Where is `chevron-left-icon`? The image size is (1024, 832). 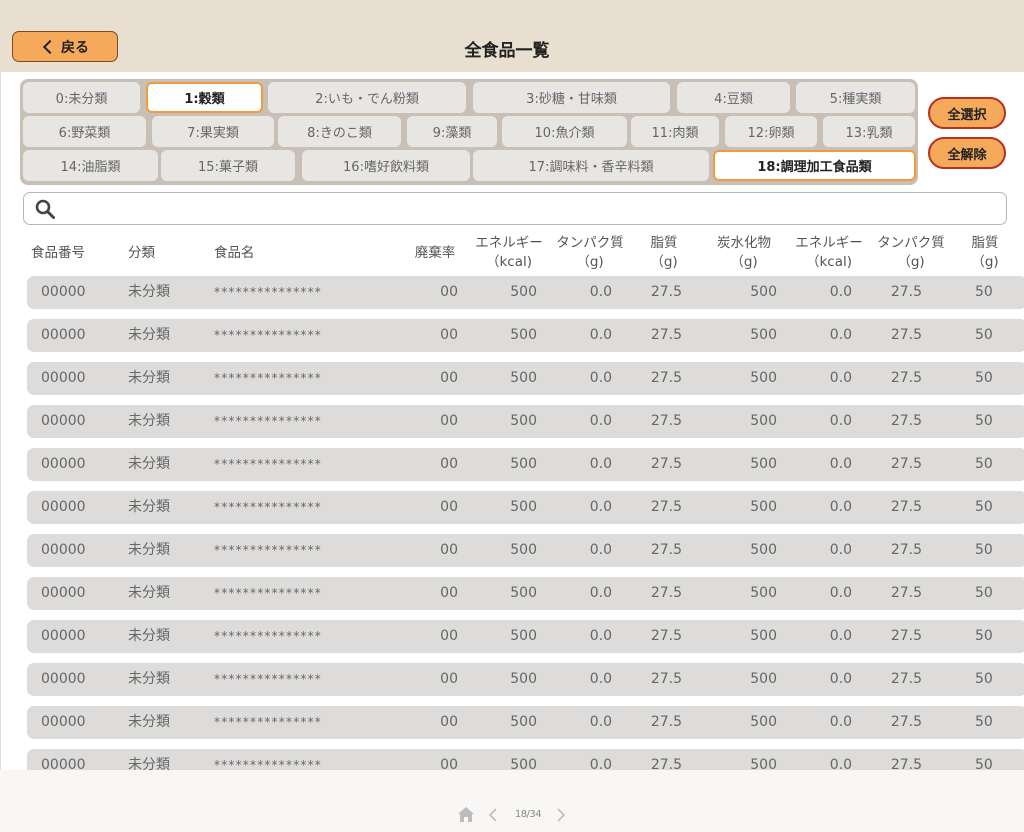 chevron-left-icon is located at coordinates (493, 815).